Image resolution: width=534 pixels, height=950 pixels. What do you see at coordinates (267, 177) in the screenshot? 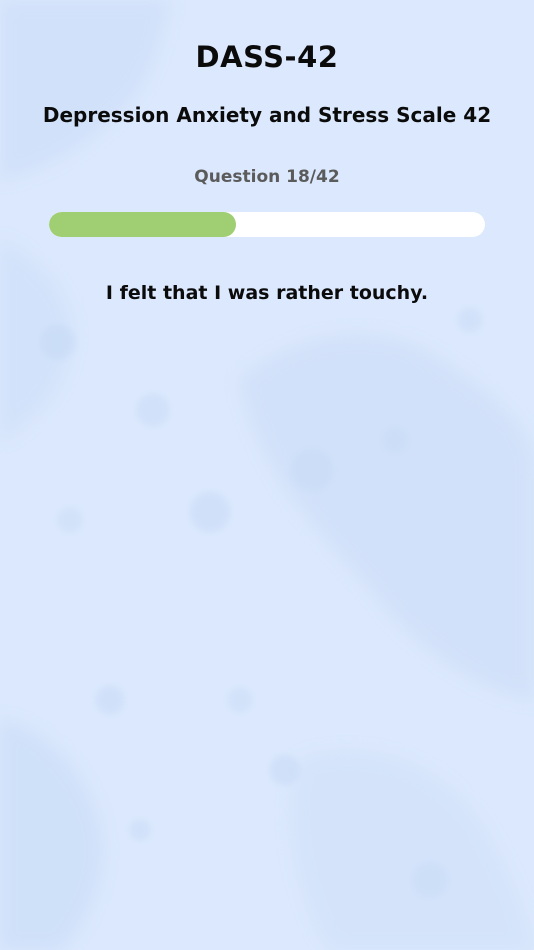
I see `question-counter: Question 18/42` at bounding box center [267, 177].